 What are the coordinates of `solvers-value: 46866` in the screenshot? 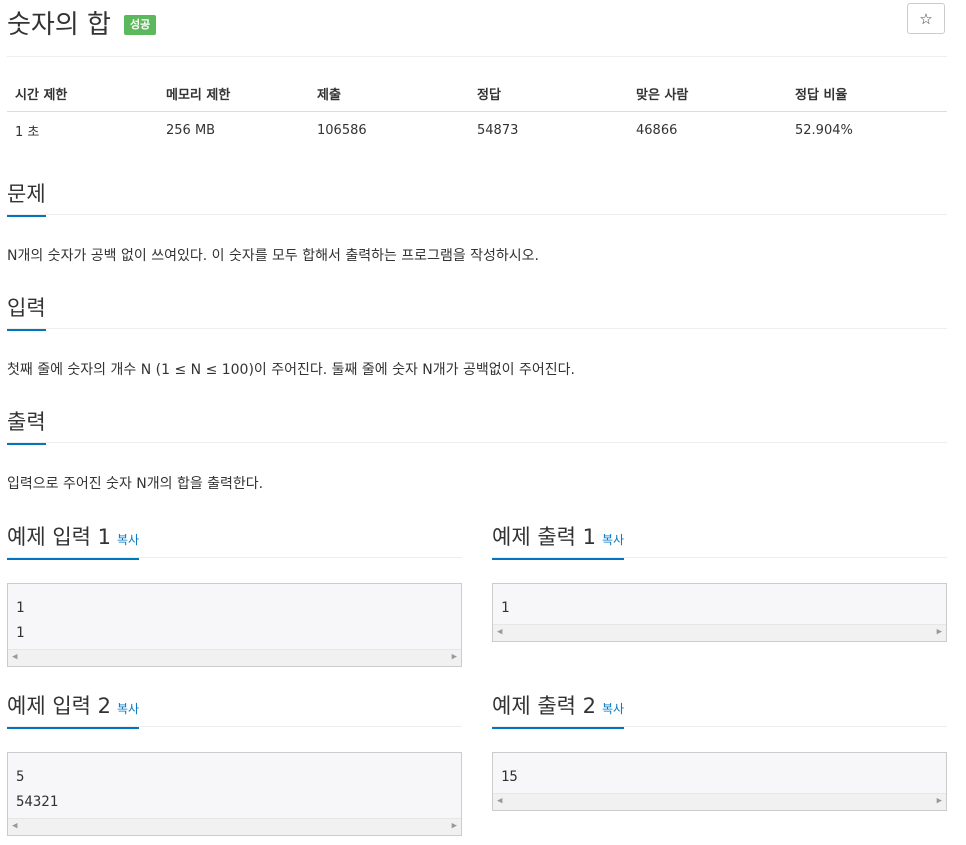 It's located at (657, 130).